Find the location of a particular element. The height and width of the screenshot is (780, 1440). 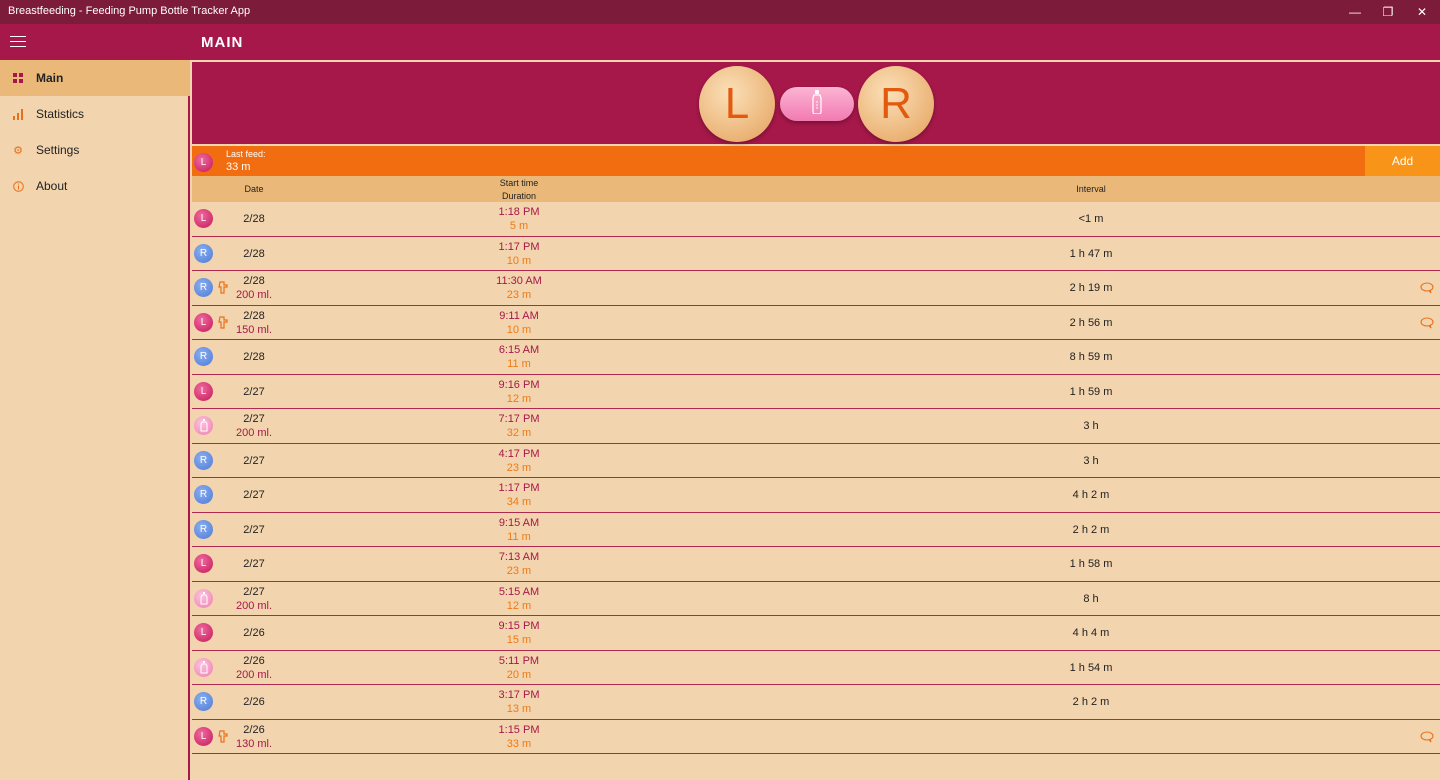

last-feed-label: Last feed: is located at coordinates (246, 154).